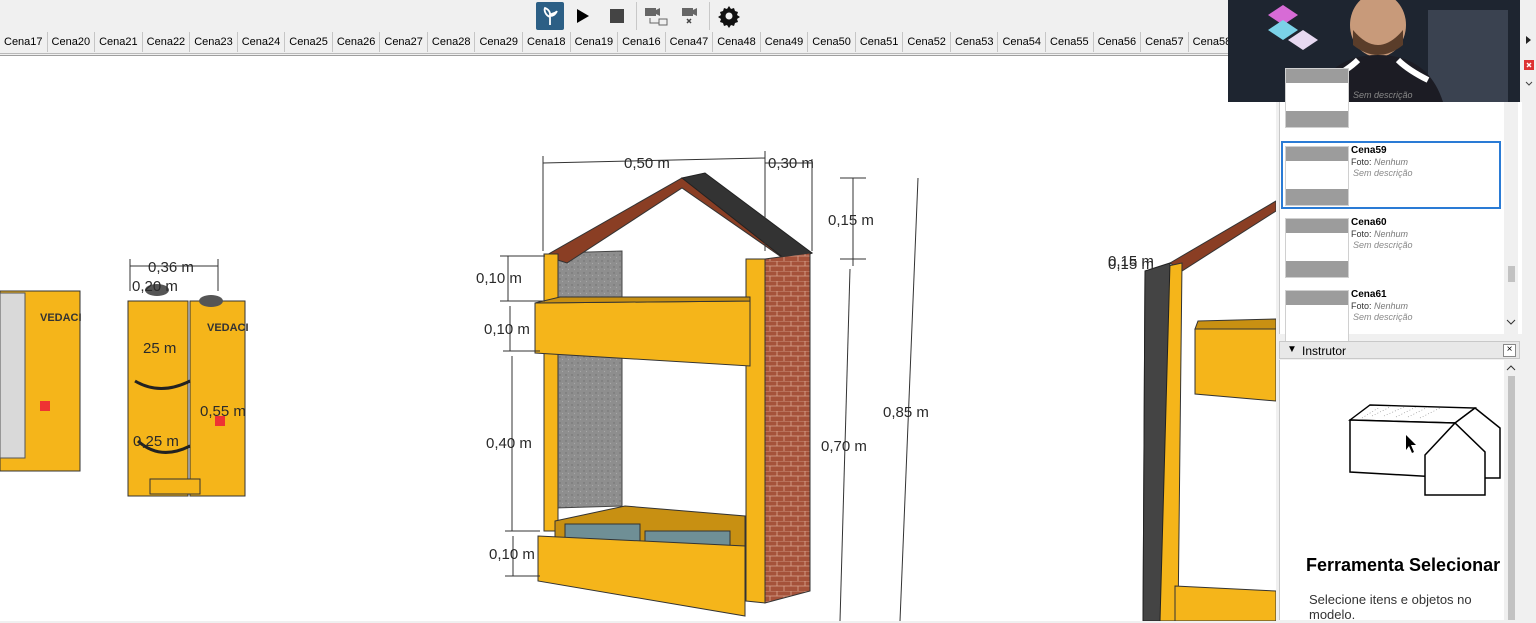  Describe the element at coordinates (167, 42) in the screenshot. I see `tab-cena22: Cena22` at that location.